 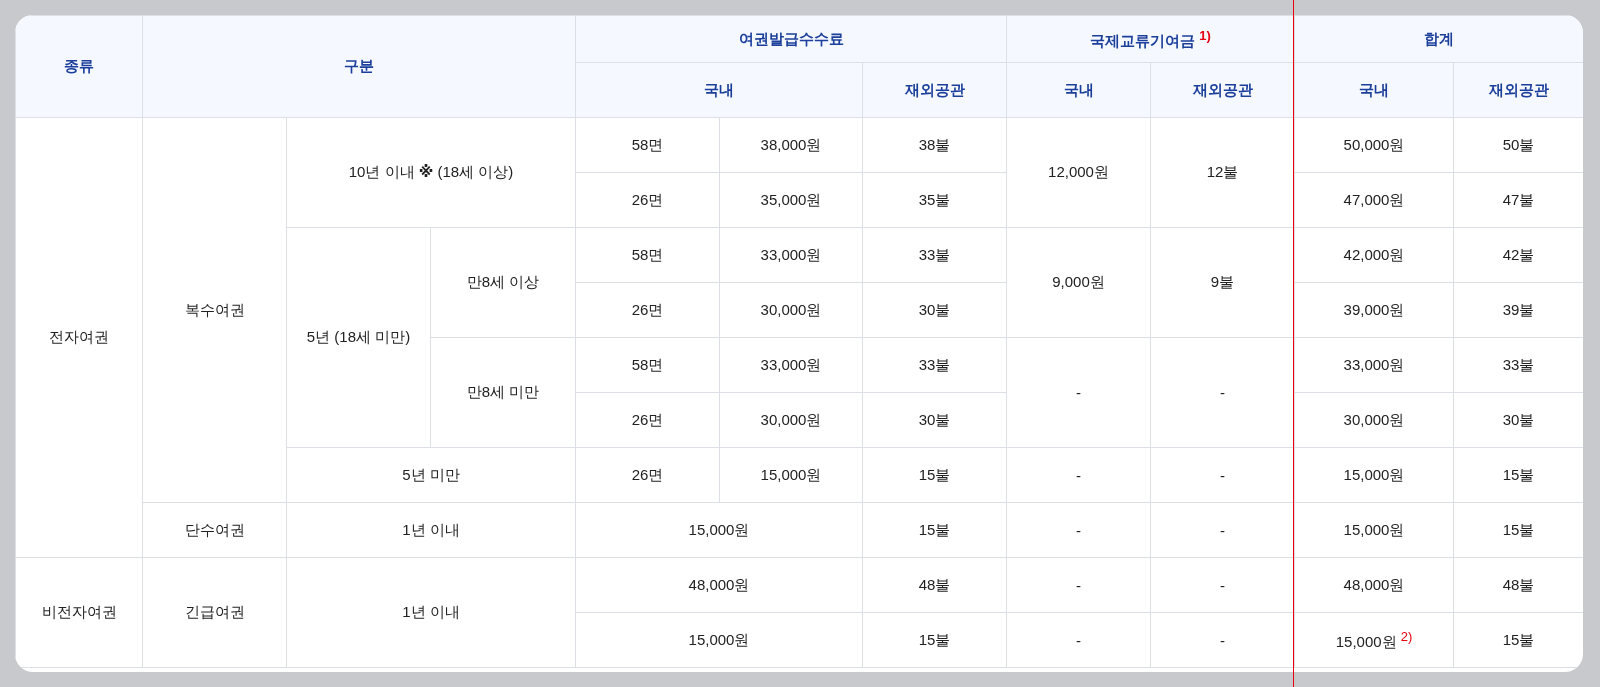 I want to click on table-cell: 전자여권, so click(x=79, y=337).